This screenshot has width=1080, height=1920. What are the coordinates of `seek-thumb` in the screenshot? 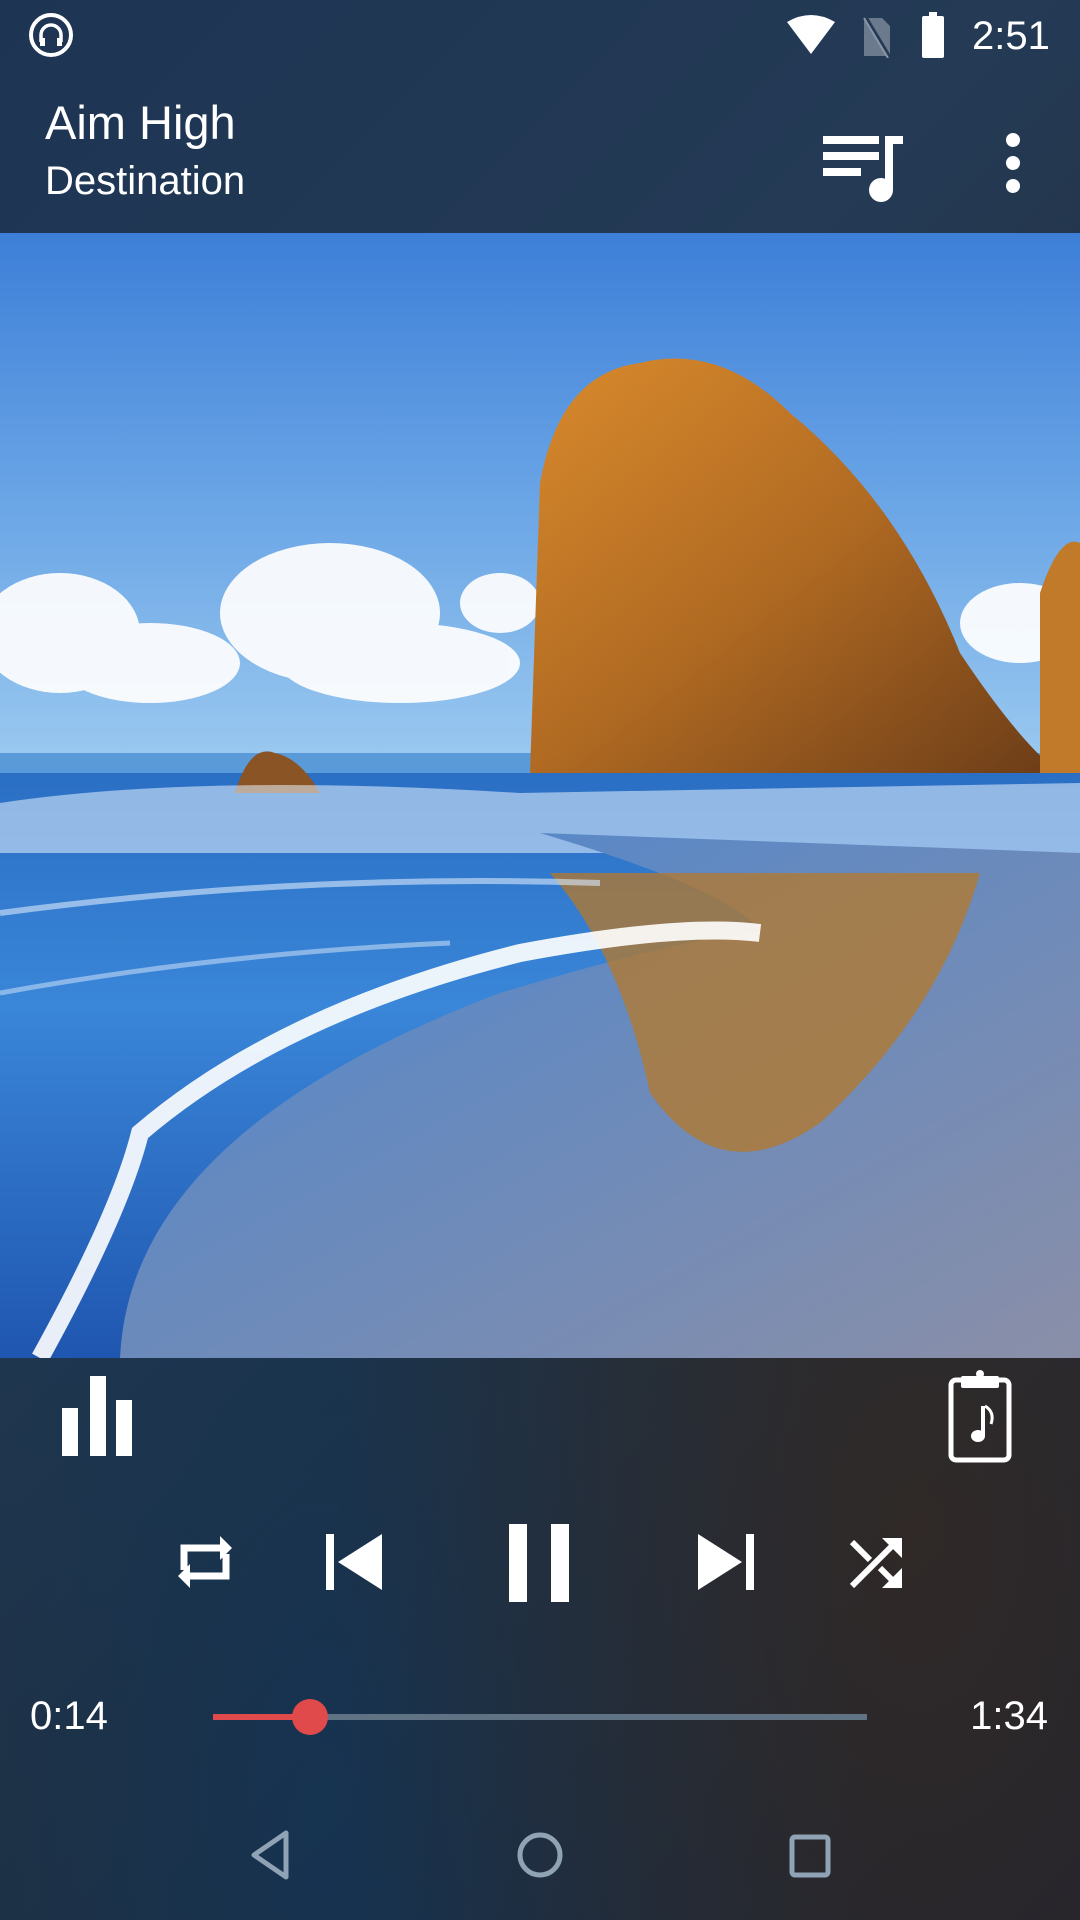 It's located at (310, 1717).